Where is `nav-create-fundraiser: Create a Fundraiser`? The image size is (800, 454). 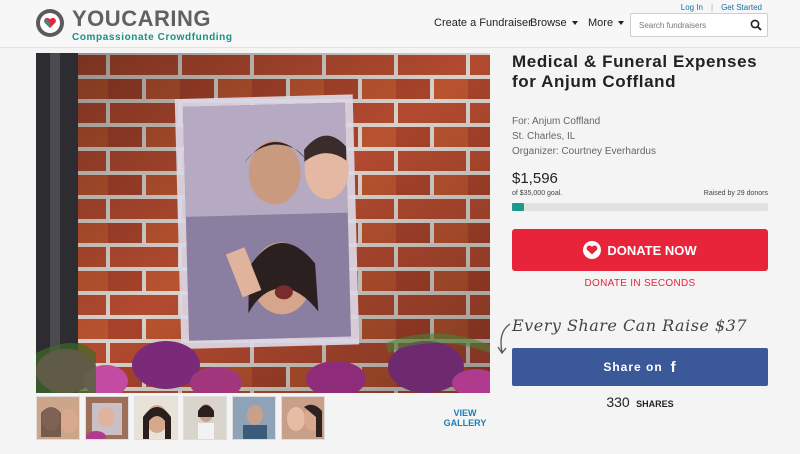 nav-create-fundraiser: Create a Fundraiser is located at coordinates (483, 23).